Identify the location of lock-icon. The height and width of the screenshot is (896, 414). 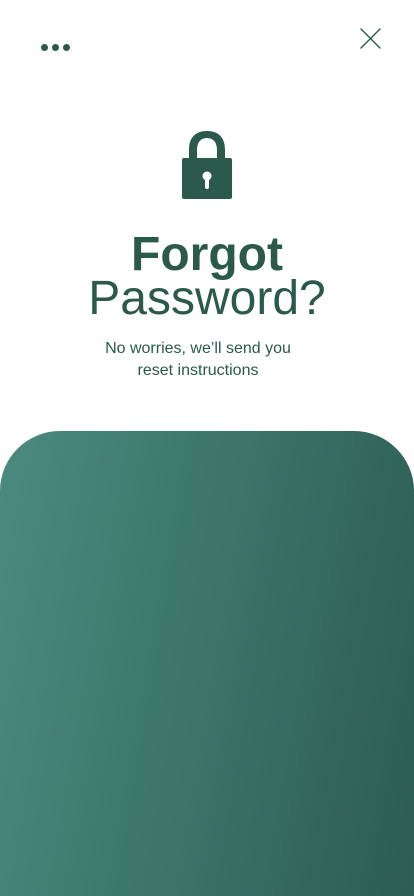
(207, 165).